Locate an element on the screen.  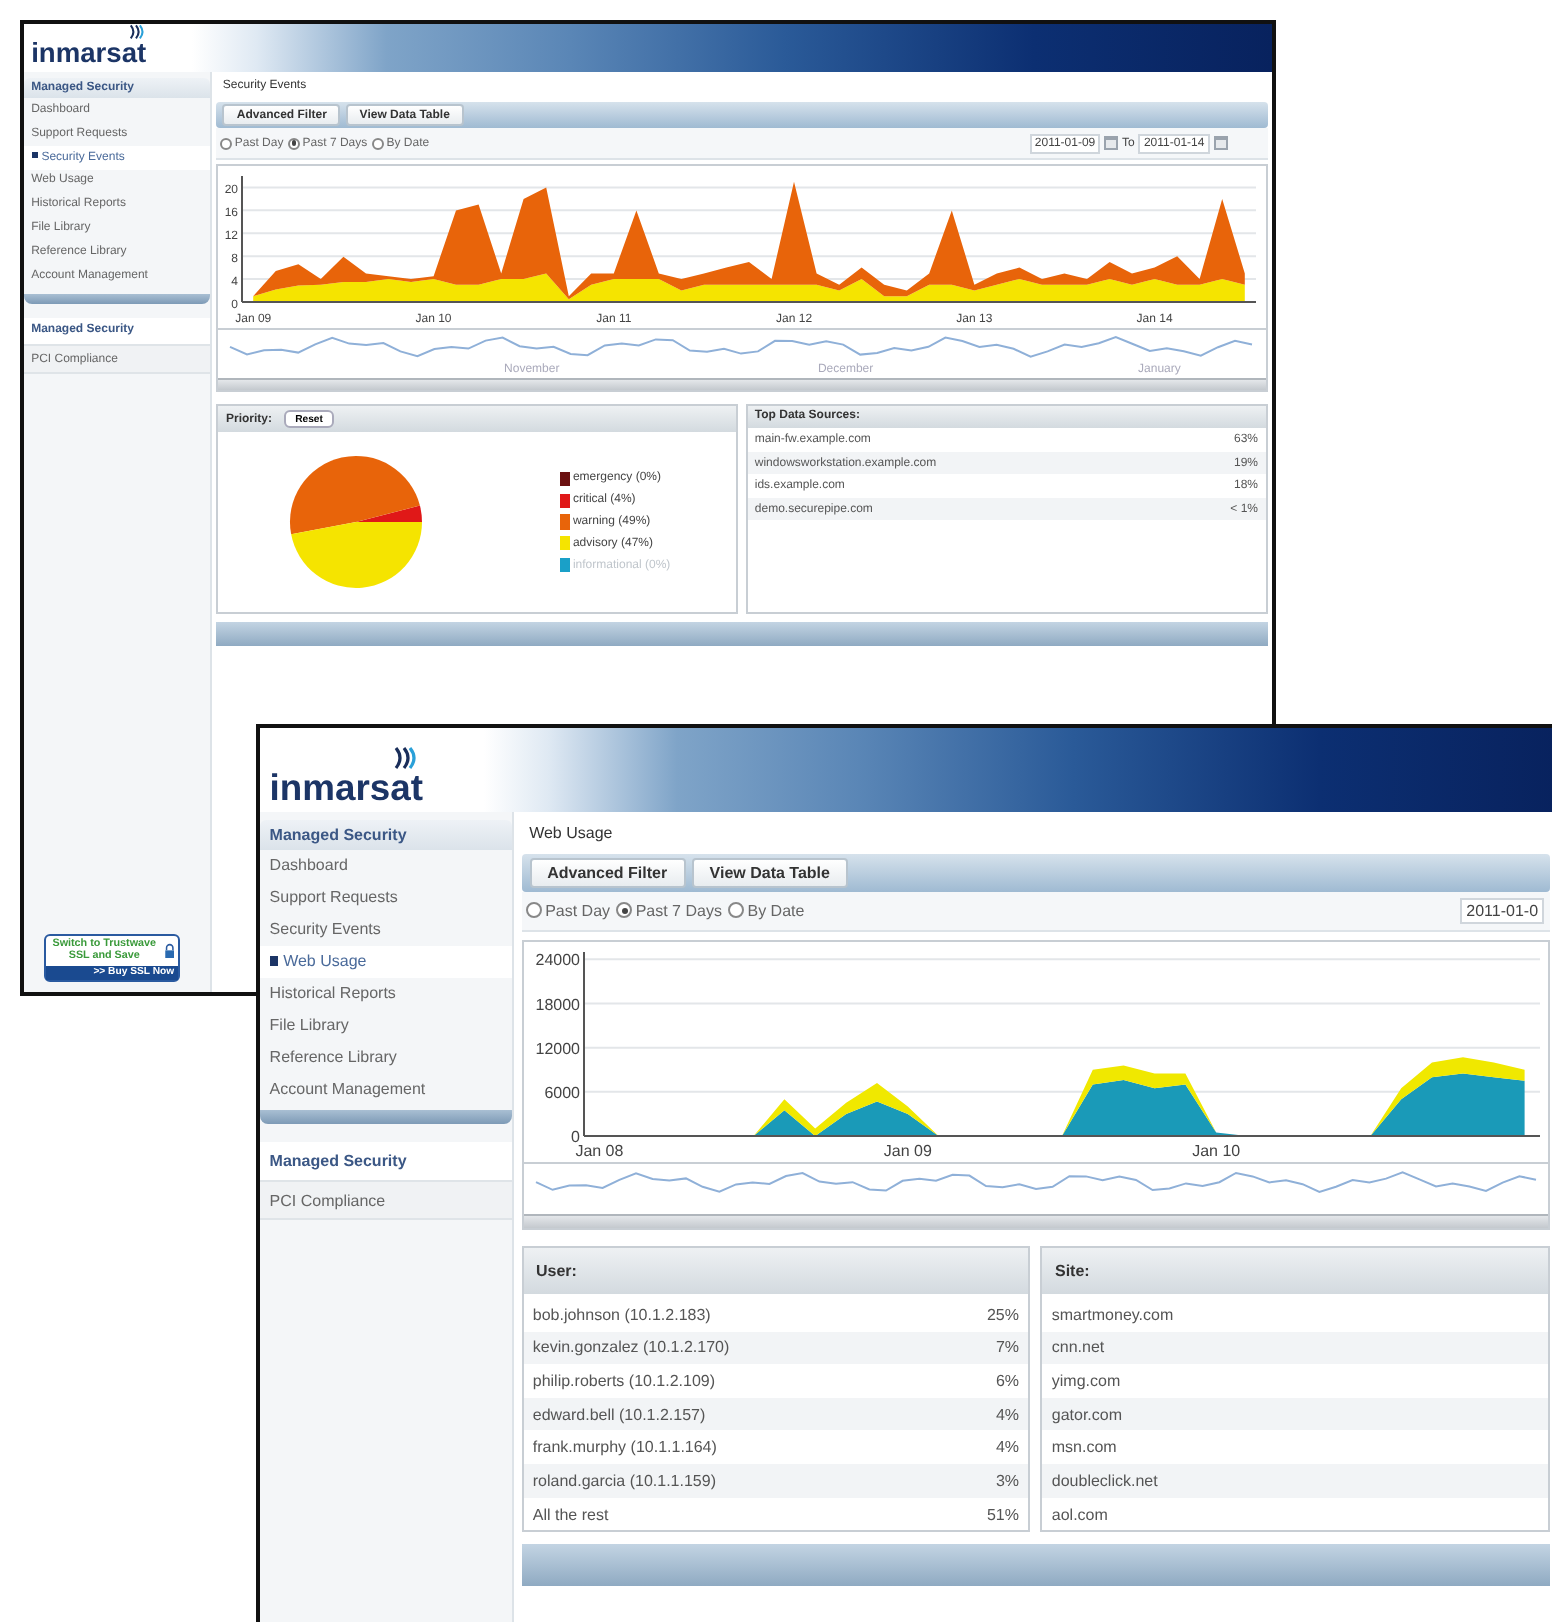
axis-label: 24000 is located at coordinates (557, 959).